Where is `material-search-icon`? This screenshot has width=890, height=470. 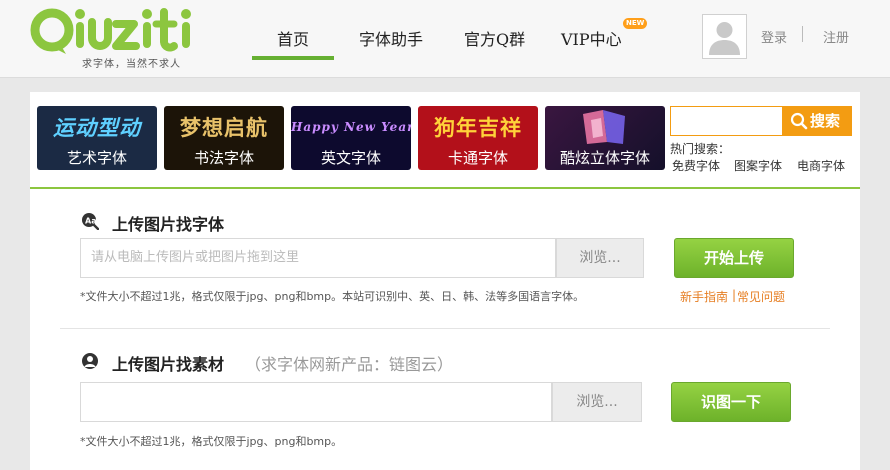
material-search-icon is located at coordinates (90, 361).